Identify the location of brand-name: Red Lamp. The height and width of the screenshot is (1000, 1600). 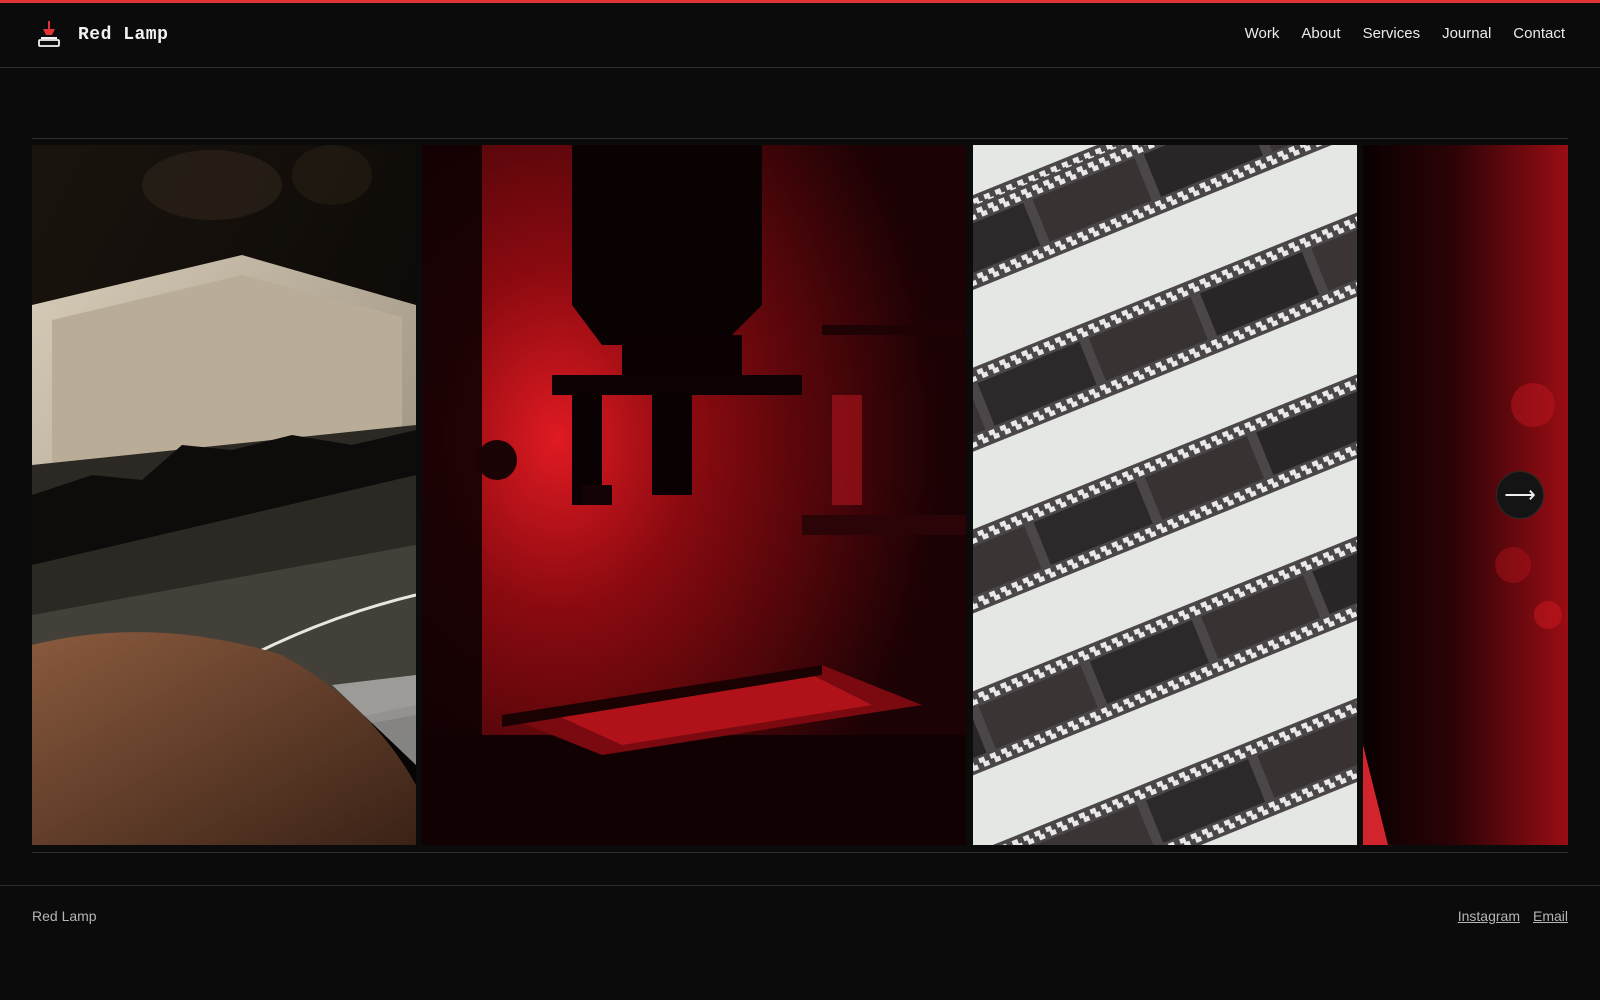
(123, 35).